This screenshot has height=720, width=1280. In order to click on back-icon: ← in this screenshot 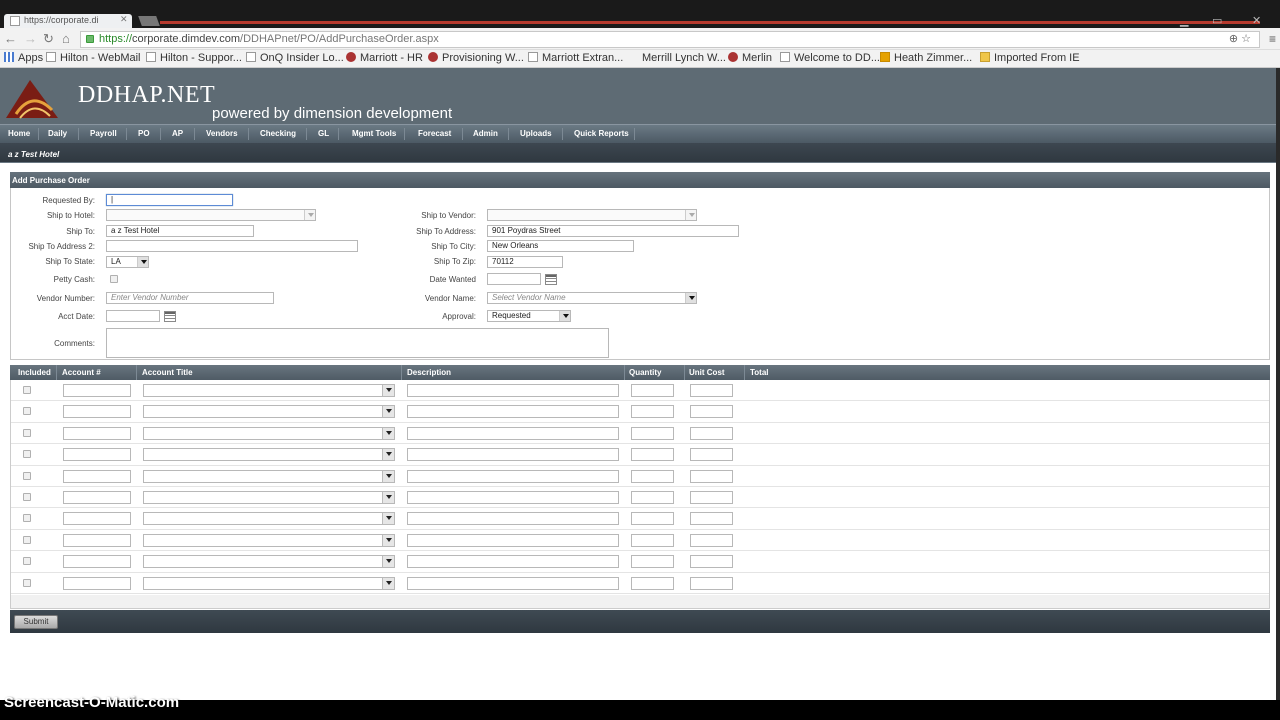, I will do `click(10, 38)`.